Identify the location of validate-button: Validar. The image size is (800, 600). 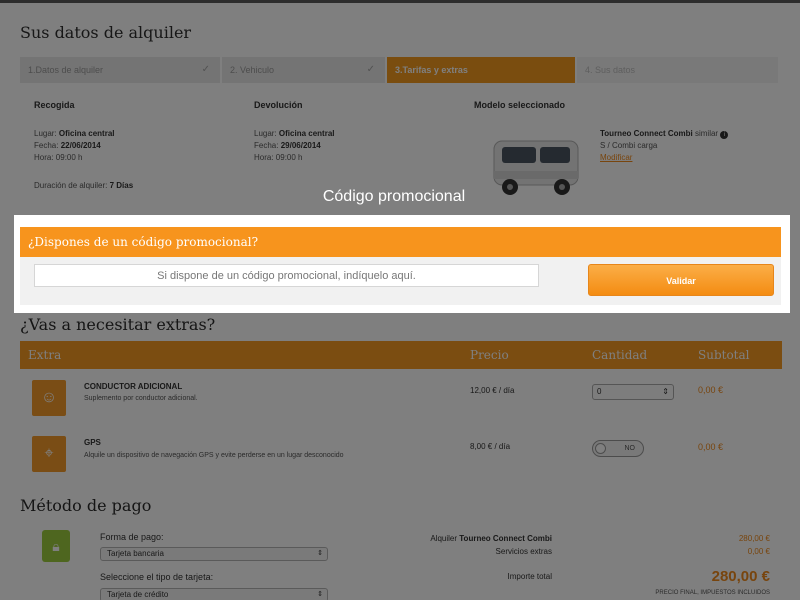
(681, 280).